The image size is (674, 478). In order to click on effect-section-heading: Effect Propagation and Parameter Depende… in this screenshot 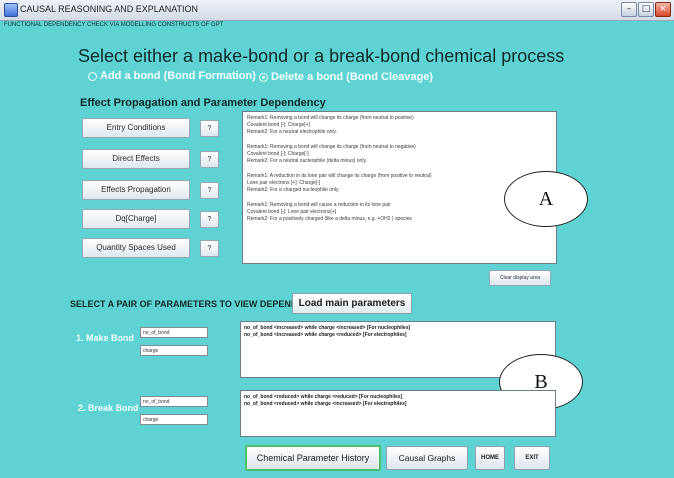, I will do `click(203, 103)`.